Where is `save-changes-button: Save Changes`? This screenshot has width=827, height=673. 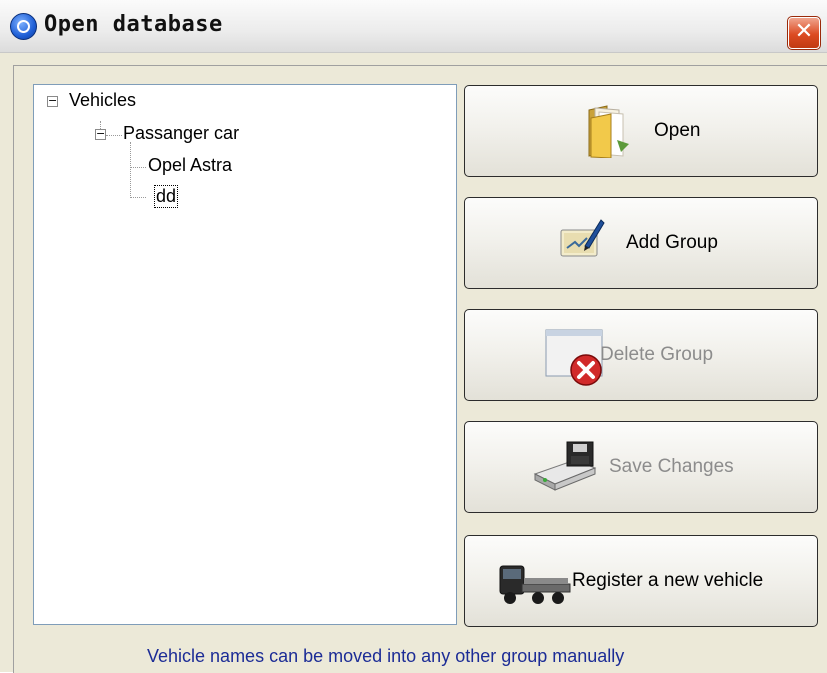
save-changes-button: Save Changes is located at coordinates (641, 467).